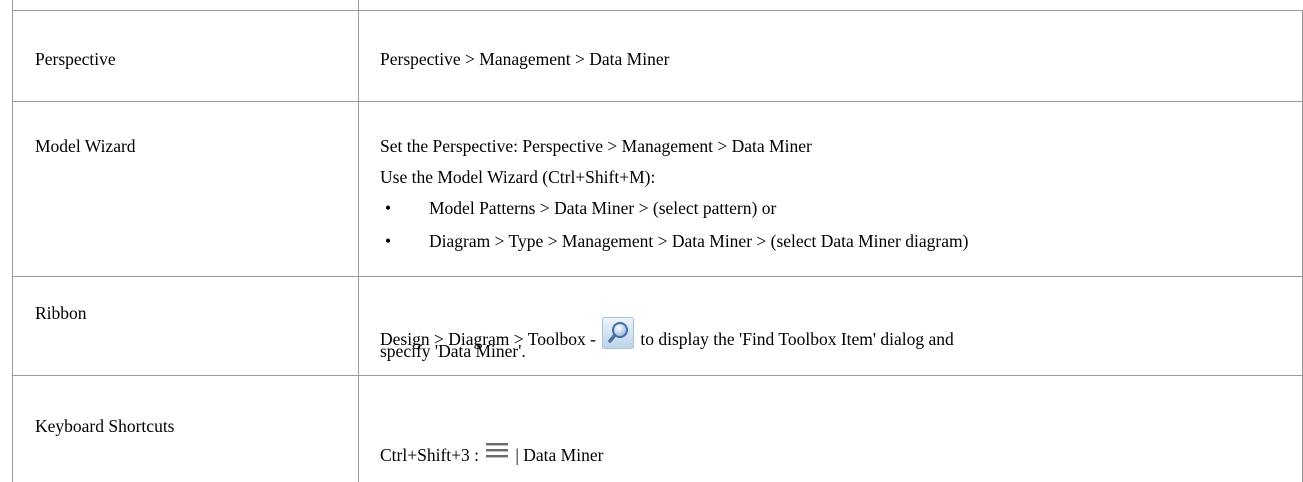 Image resolution: width=1303 pixels, height=482 pixels. Describe the element at coordinates (186, 429) in the screenshot. I see `row-label-cell: Keyboard Shortcuts` at that location.